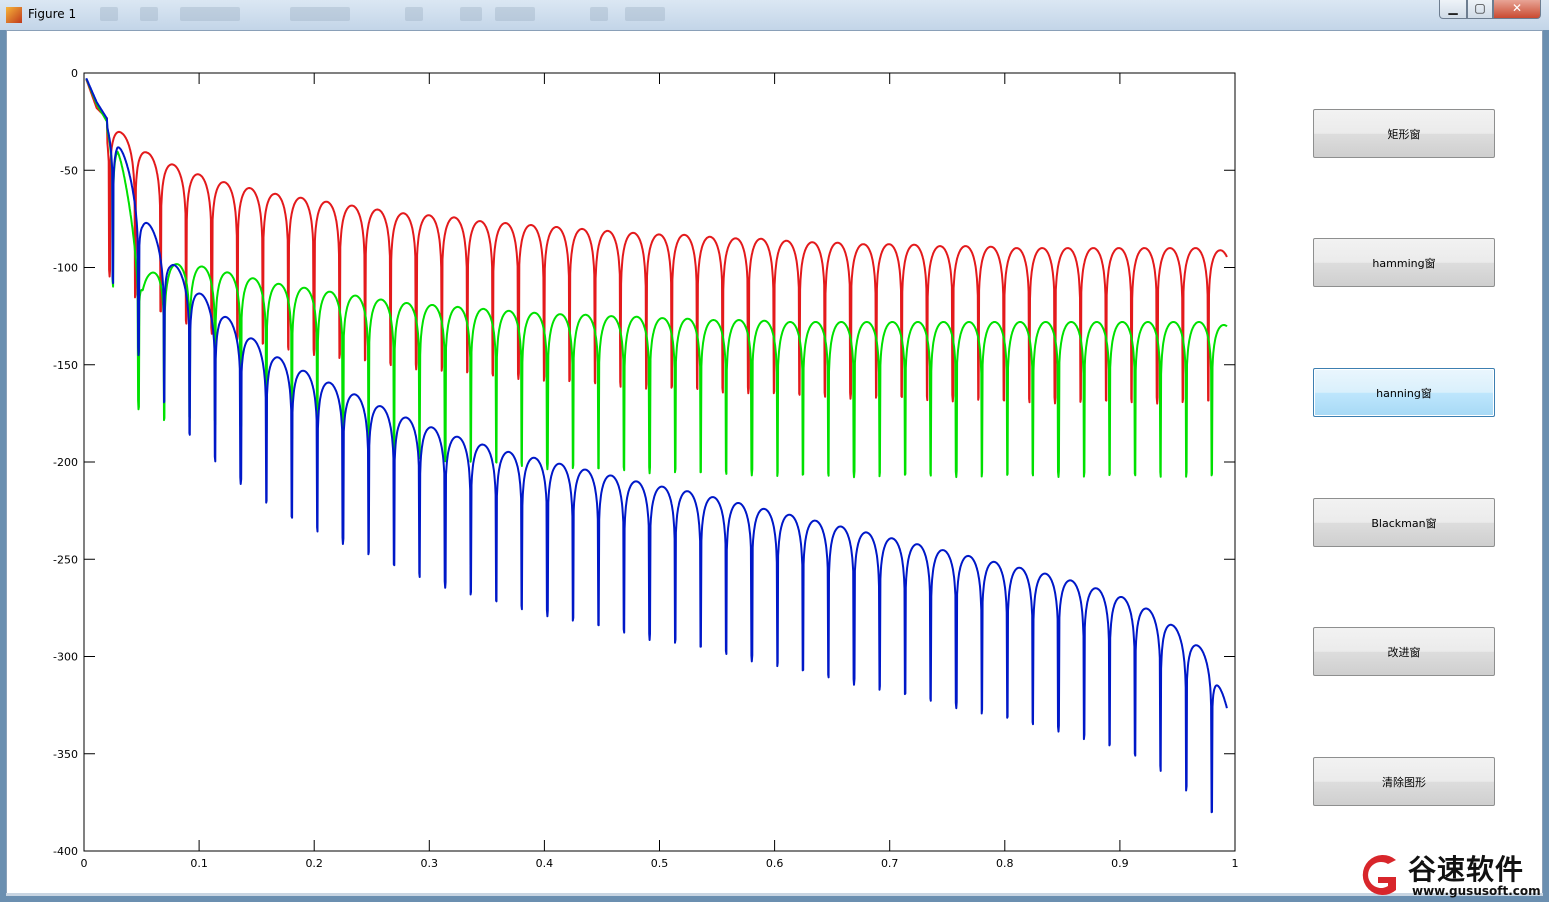 The height and width of the screenshot is (902, 1549). What do you see at coordinates (65, 365) in the screenshot?
I see `y-tick-label: -150` at bounding box center [65, 365].